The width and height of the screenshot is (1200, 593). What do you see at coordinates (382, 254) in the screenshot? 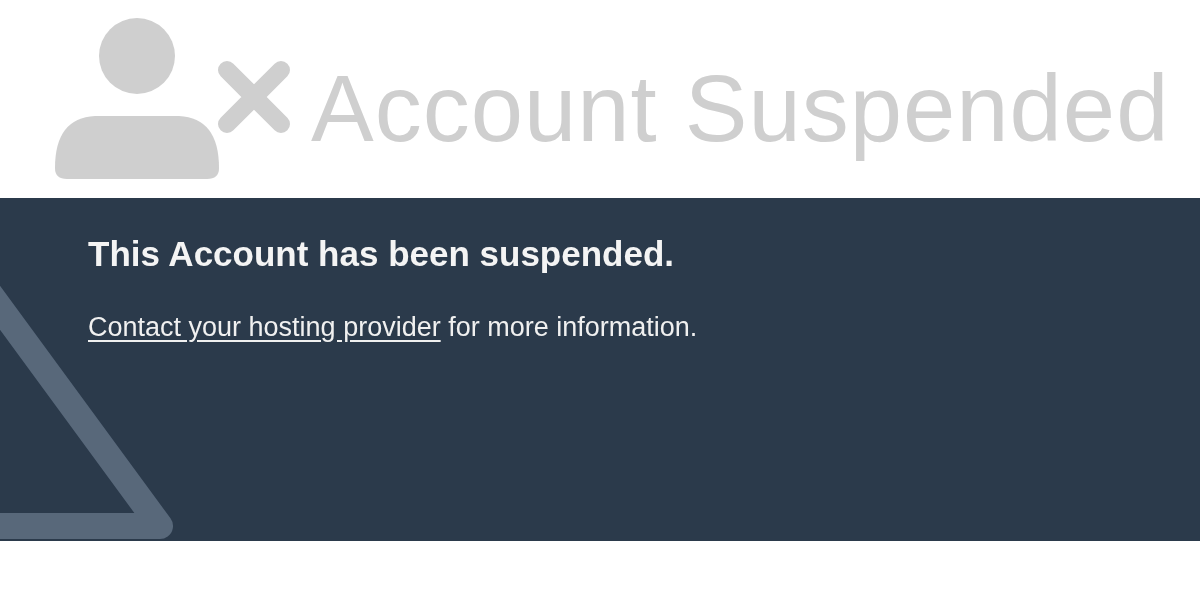
I see `notice-heading: This Account has been suspended.` at bounding box center [382, 254].